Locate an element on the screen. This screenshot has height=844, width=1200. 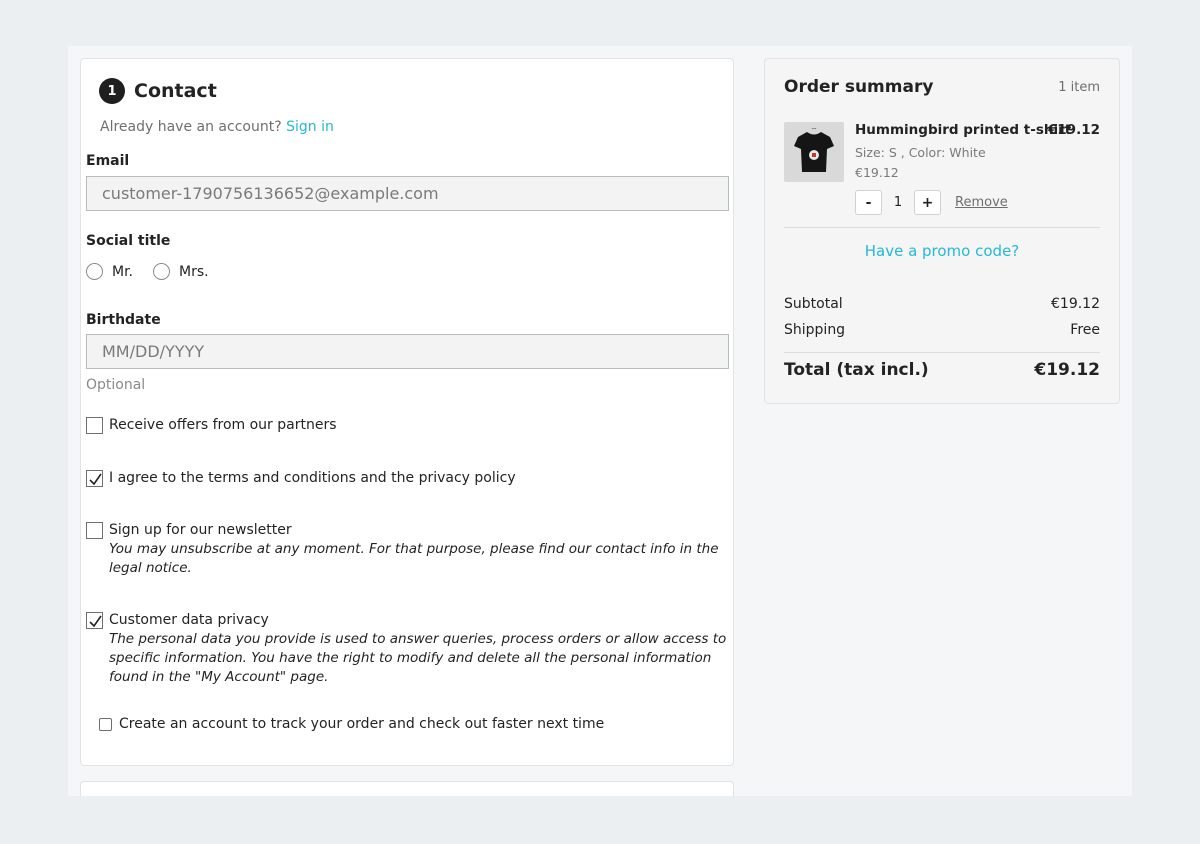
quantity-value: 1 is located at coordinates (898, 202).